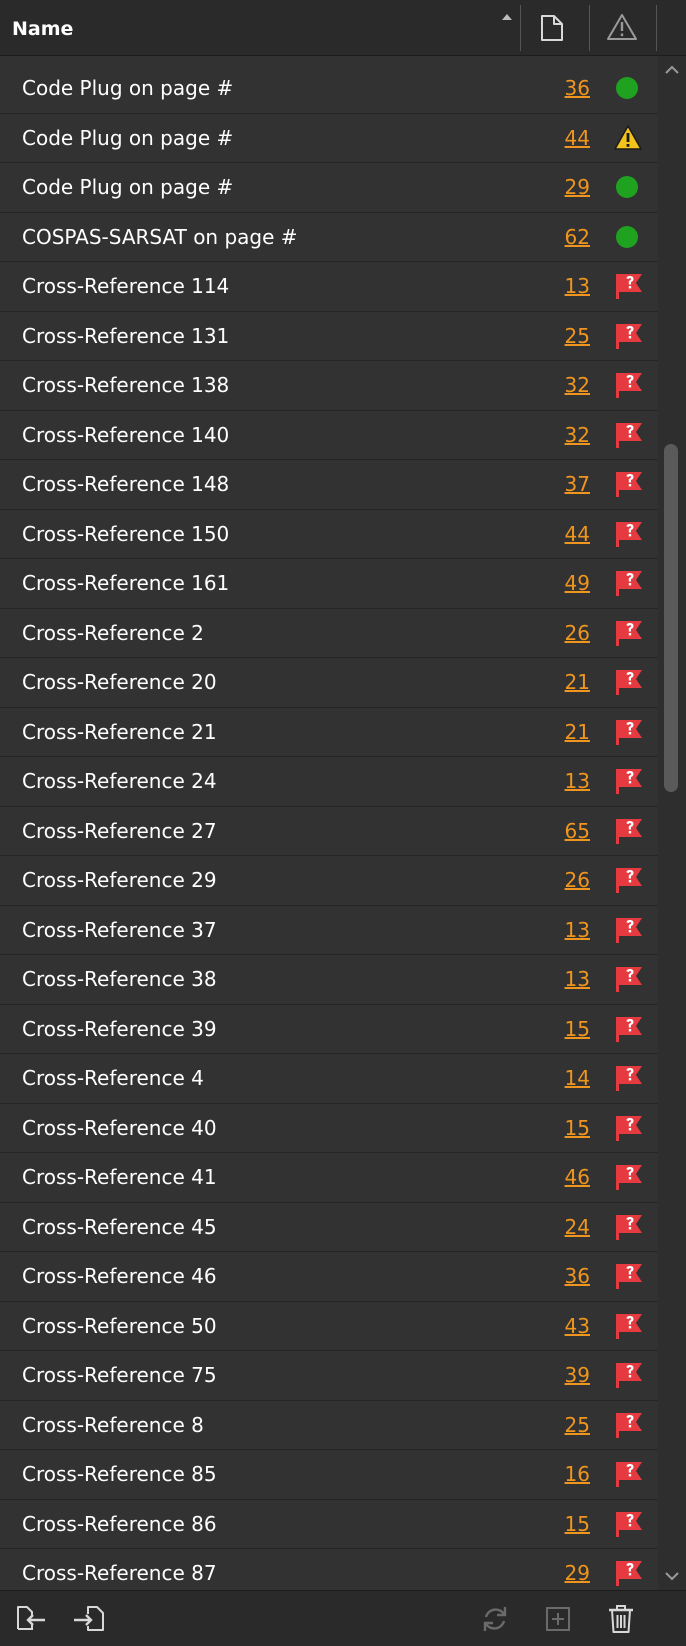 Image resolution: width=686 pixels, height=1646 pixels. What do you see at coordinates (329, 485) in the screenshot?
I see `list-item: Cross-Reference 148 37` at bounding box center [329, 485].